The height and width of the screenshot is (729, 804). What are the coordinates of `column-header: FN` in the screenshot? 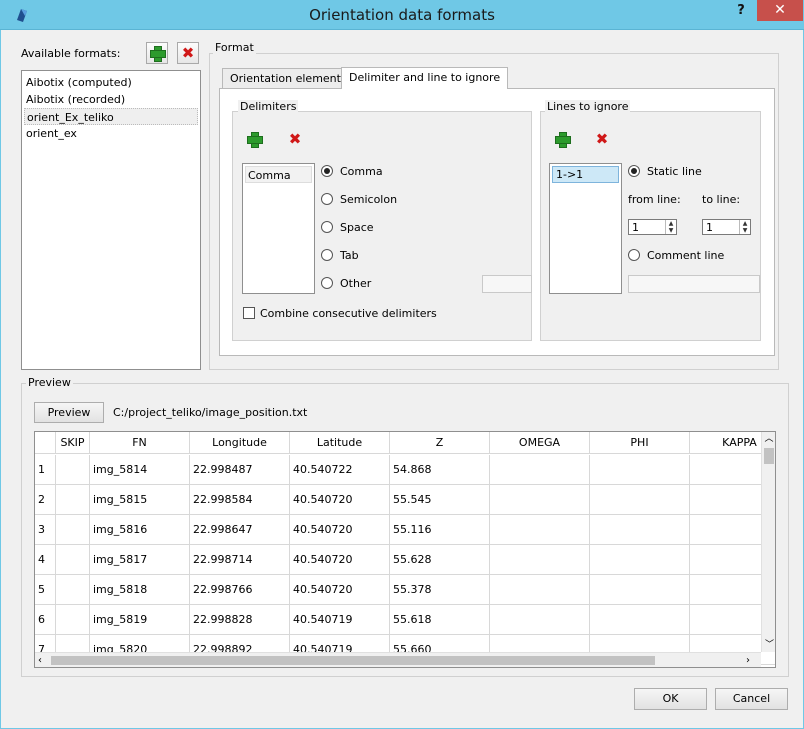 It's located at (140, 443).